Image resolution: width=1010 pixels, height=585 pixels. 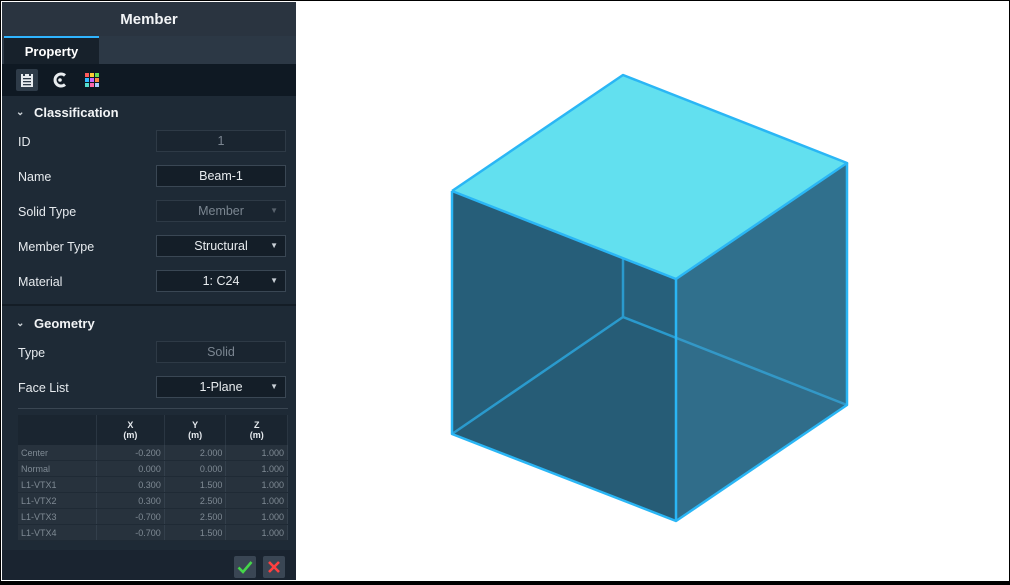 What do you see at coordinates (221, 281) in the screenshot?
I see `material-select: 1: C24 ▼` at bounding box center [221, 281].